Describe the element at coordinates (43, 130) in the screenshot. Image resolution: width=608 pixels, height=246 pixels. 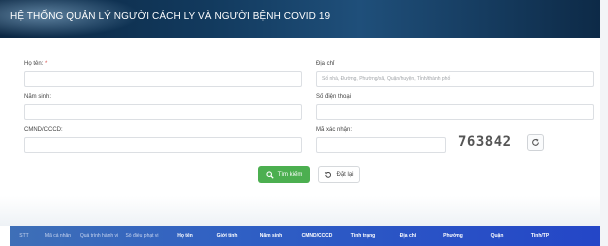
I see `id-number-label: CMND/CCCD:` at that location.